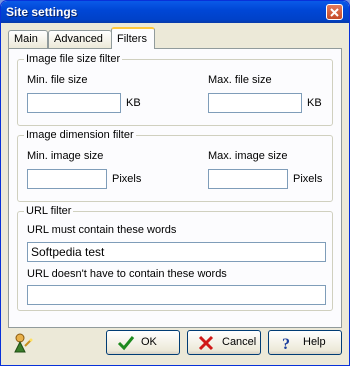  Describe the element at coordinates (308, 179) in the screenshot. I see `max-image-size-unit: Pixels` at that location.